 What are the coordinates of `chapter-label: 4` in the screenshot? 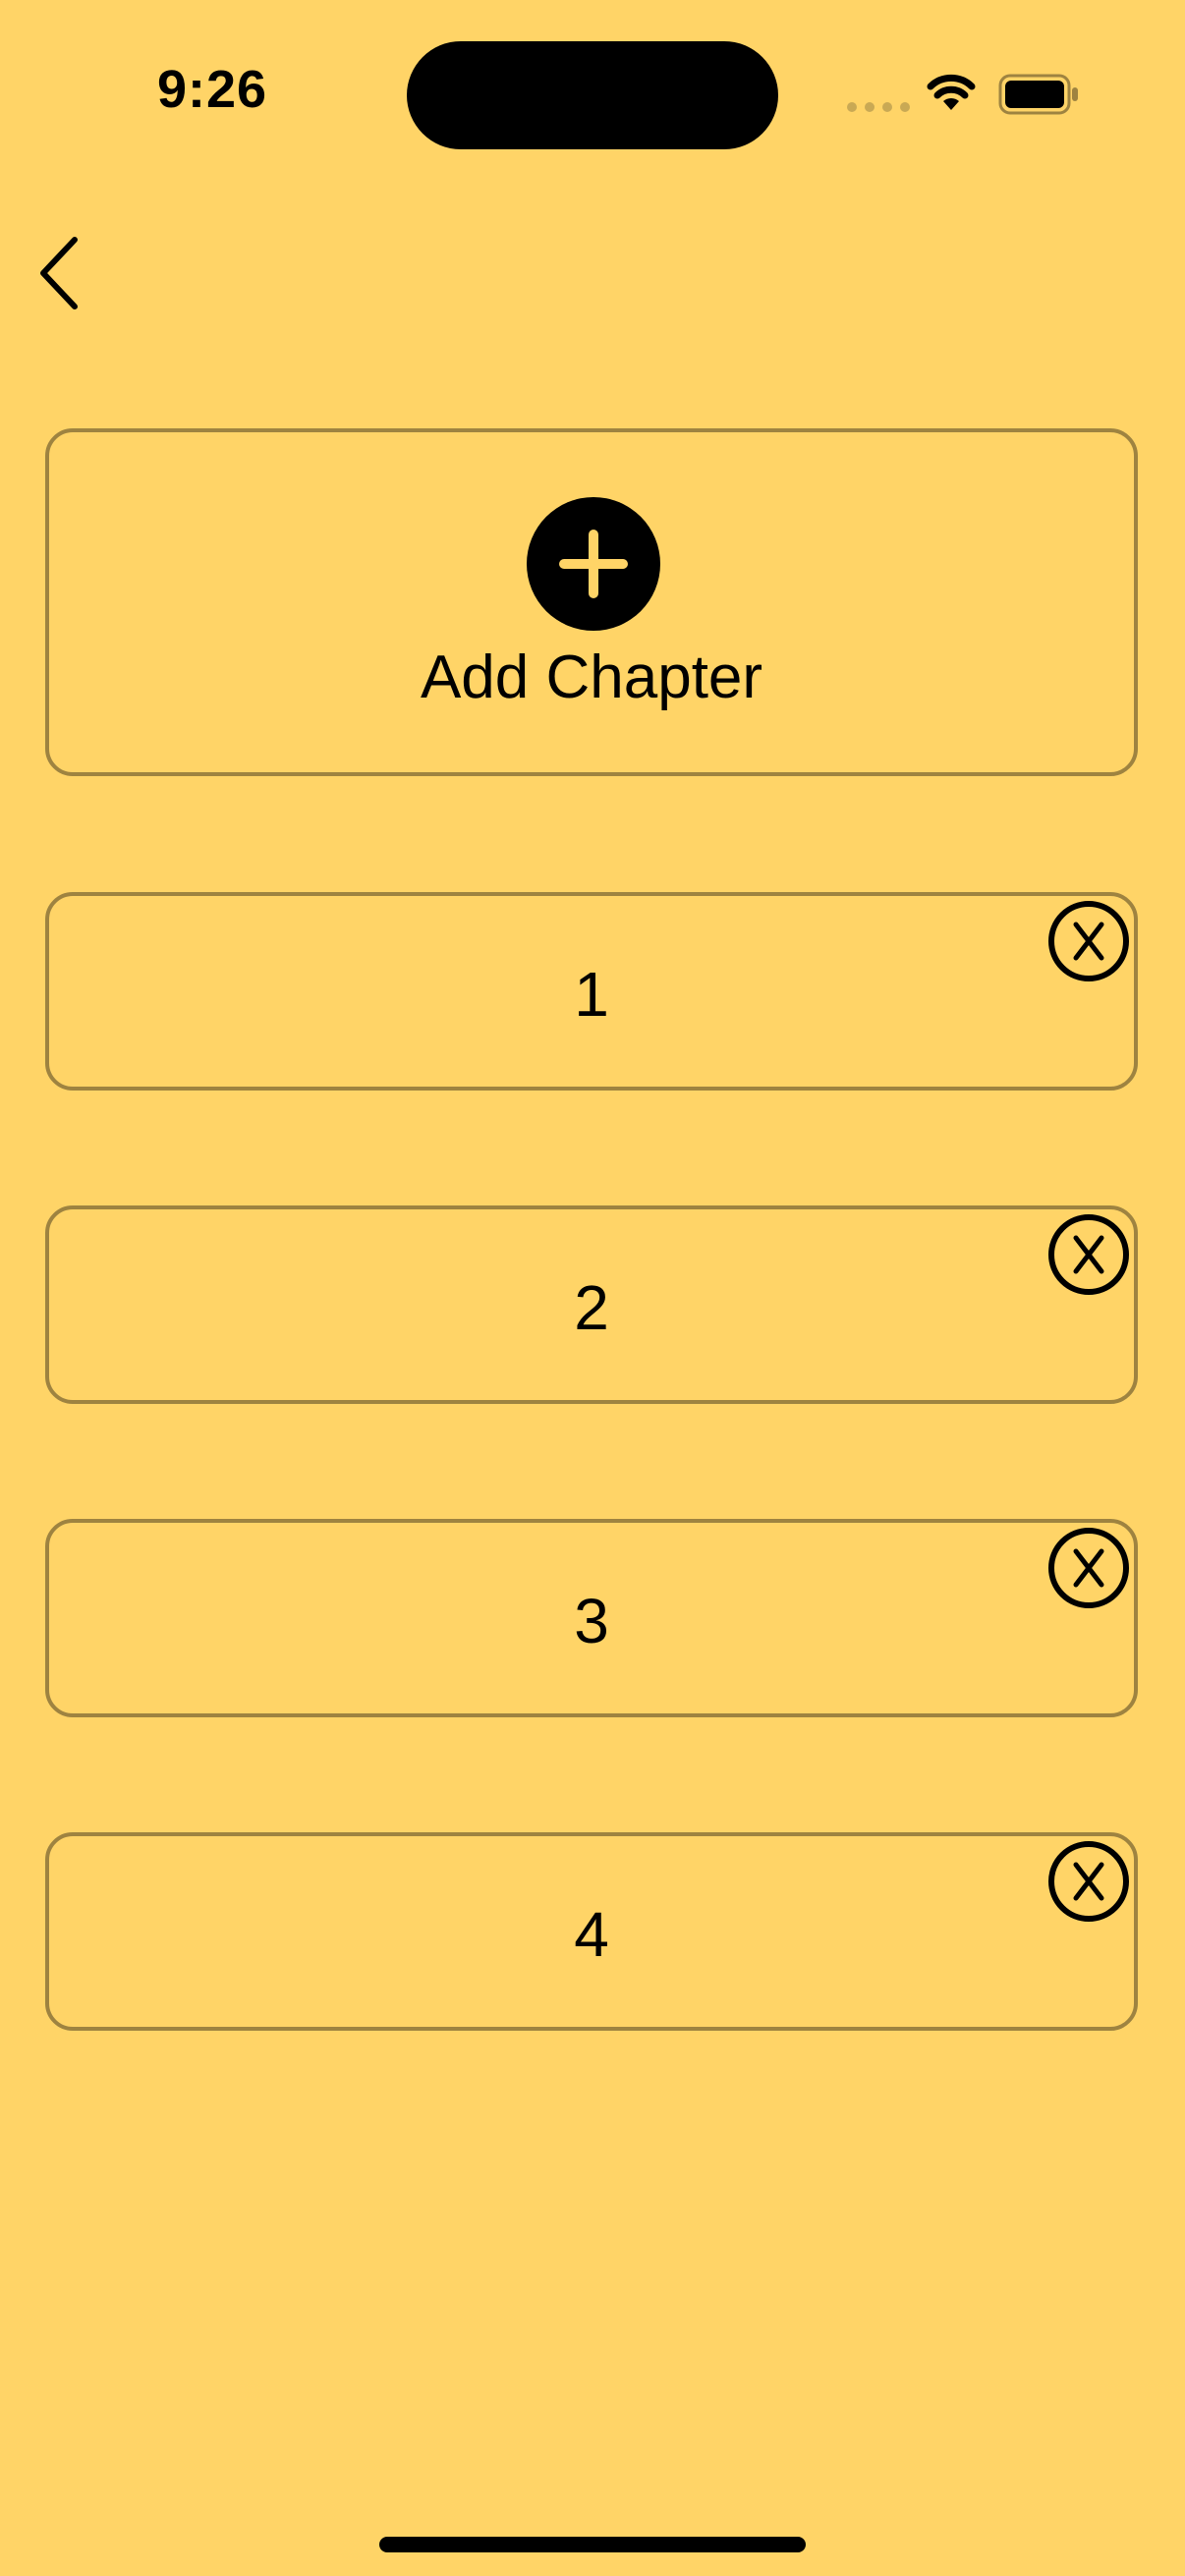 It's located at (592, 1934).